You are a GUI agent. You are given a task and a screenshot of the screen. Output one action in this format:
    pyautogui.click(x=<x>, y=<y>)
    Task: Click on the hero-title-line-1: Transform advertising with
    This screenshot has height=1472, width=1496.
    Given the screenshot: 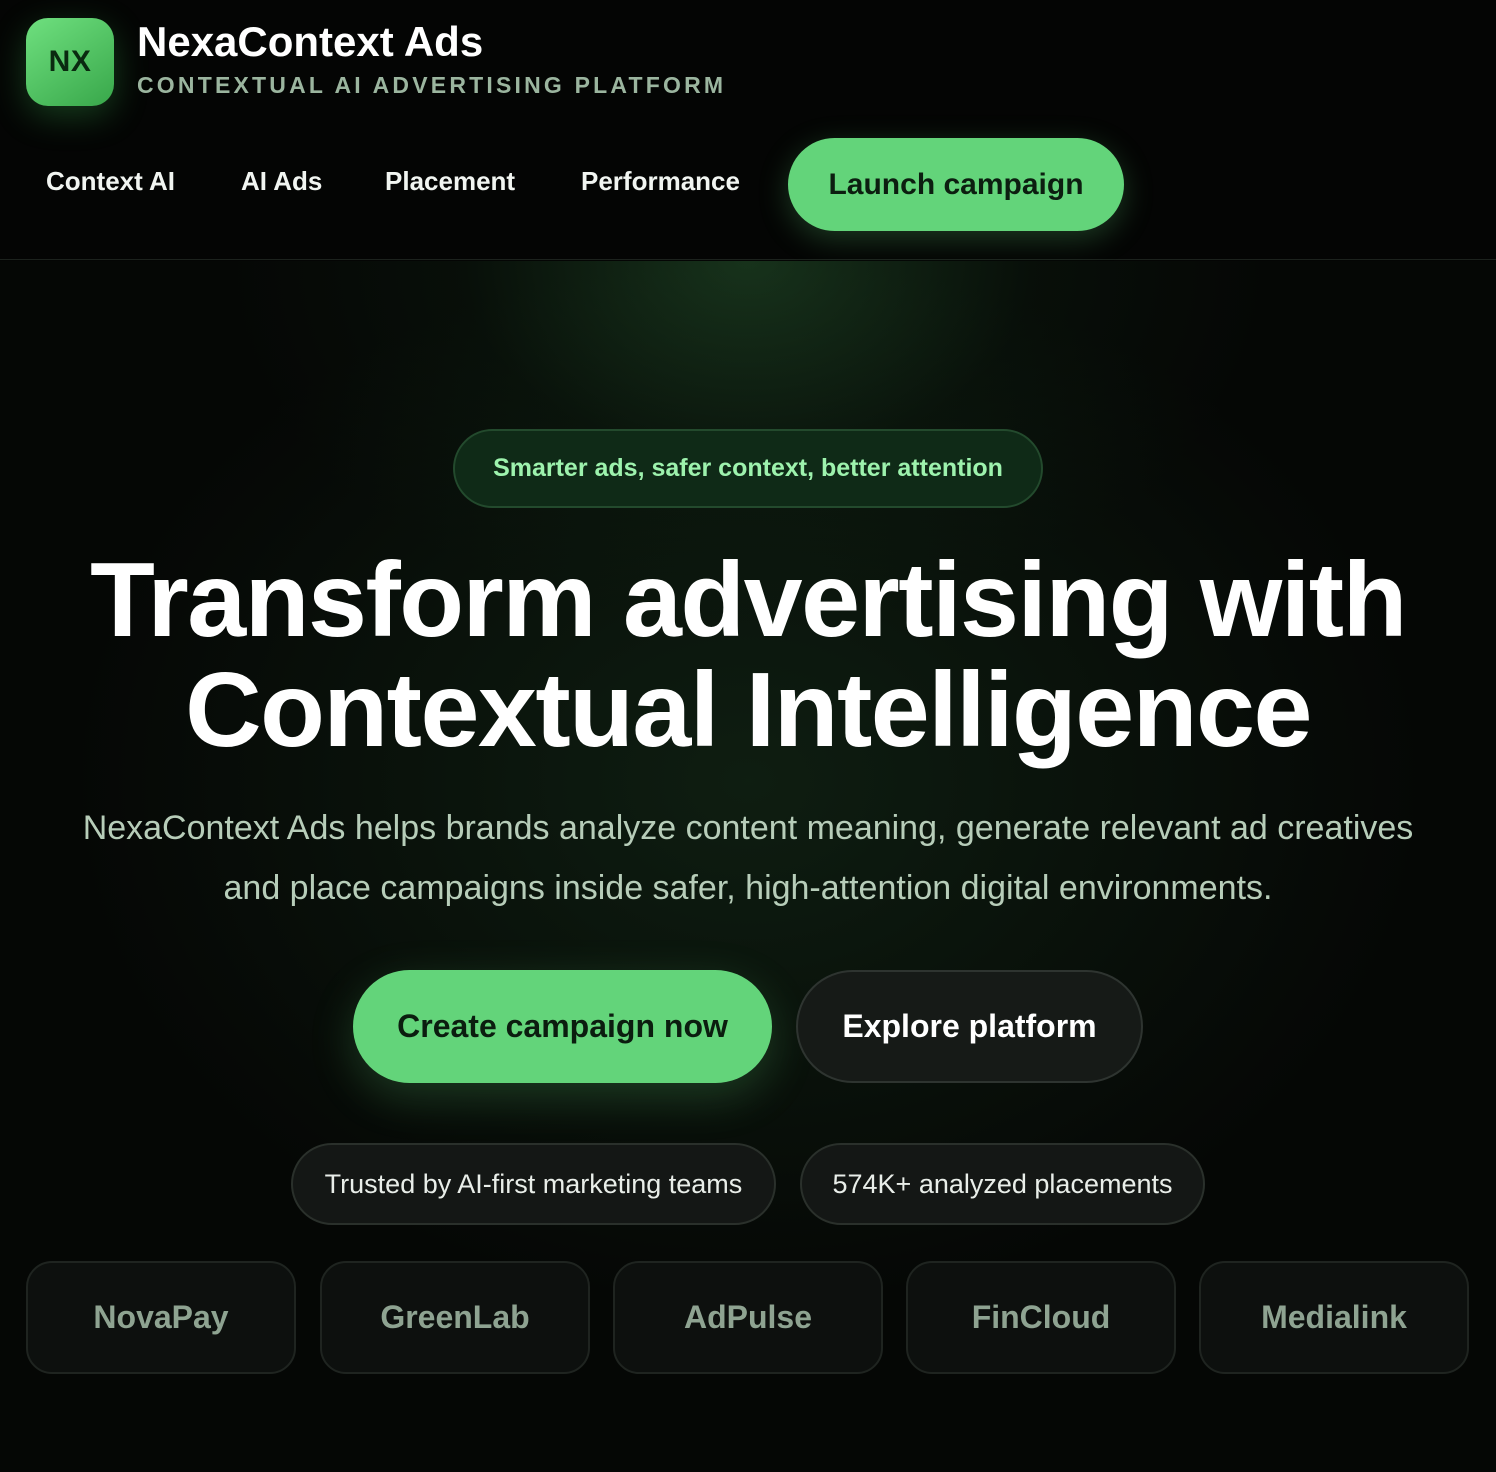 What is the action you would take?
    pyautogui.click(x=748, y=600)
    